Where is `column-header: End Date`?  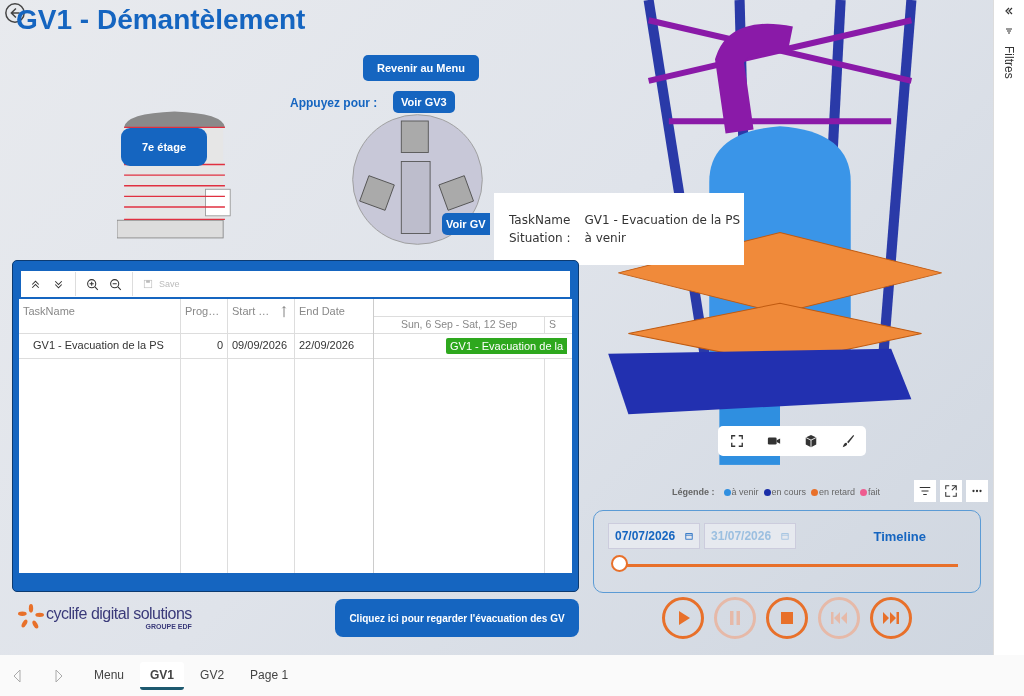
column-header: End Date is located at coordinates (333, 316).